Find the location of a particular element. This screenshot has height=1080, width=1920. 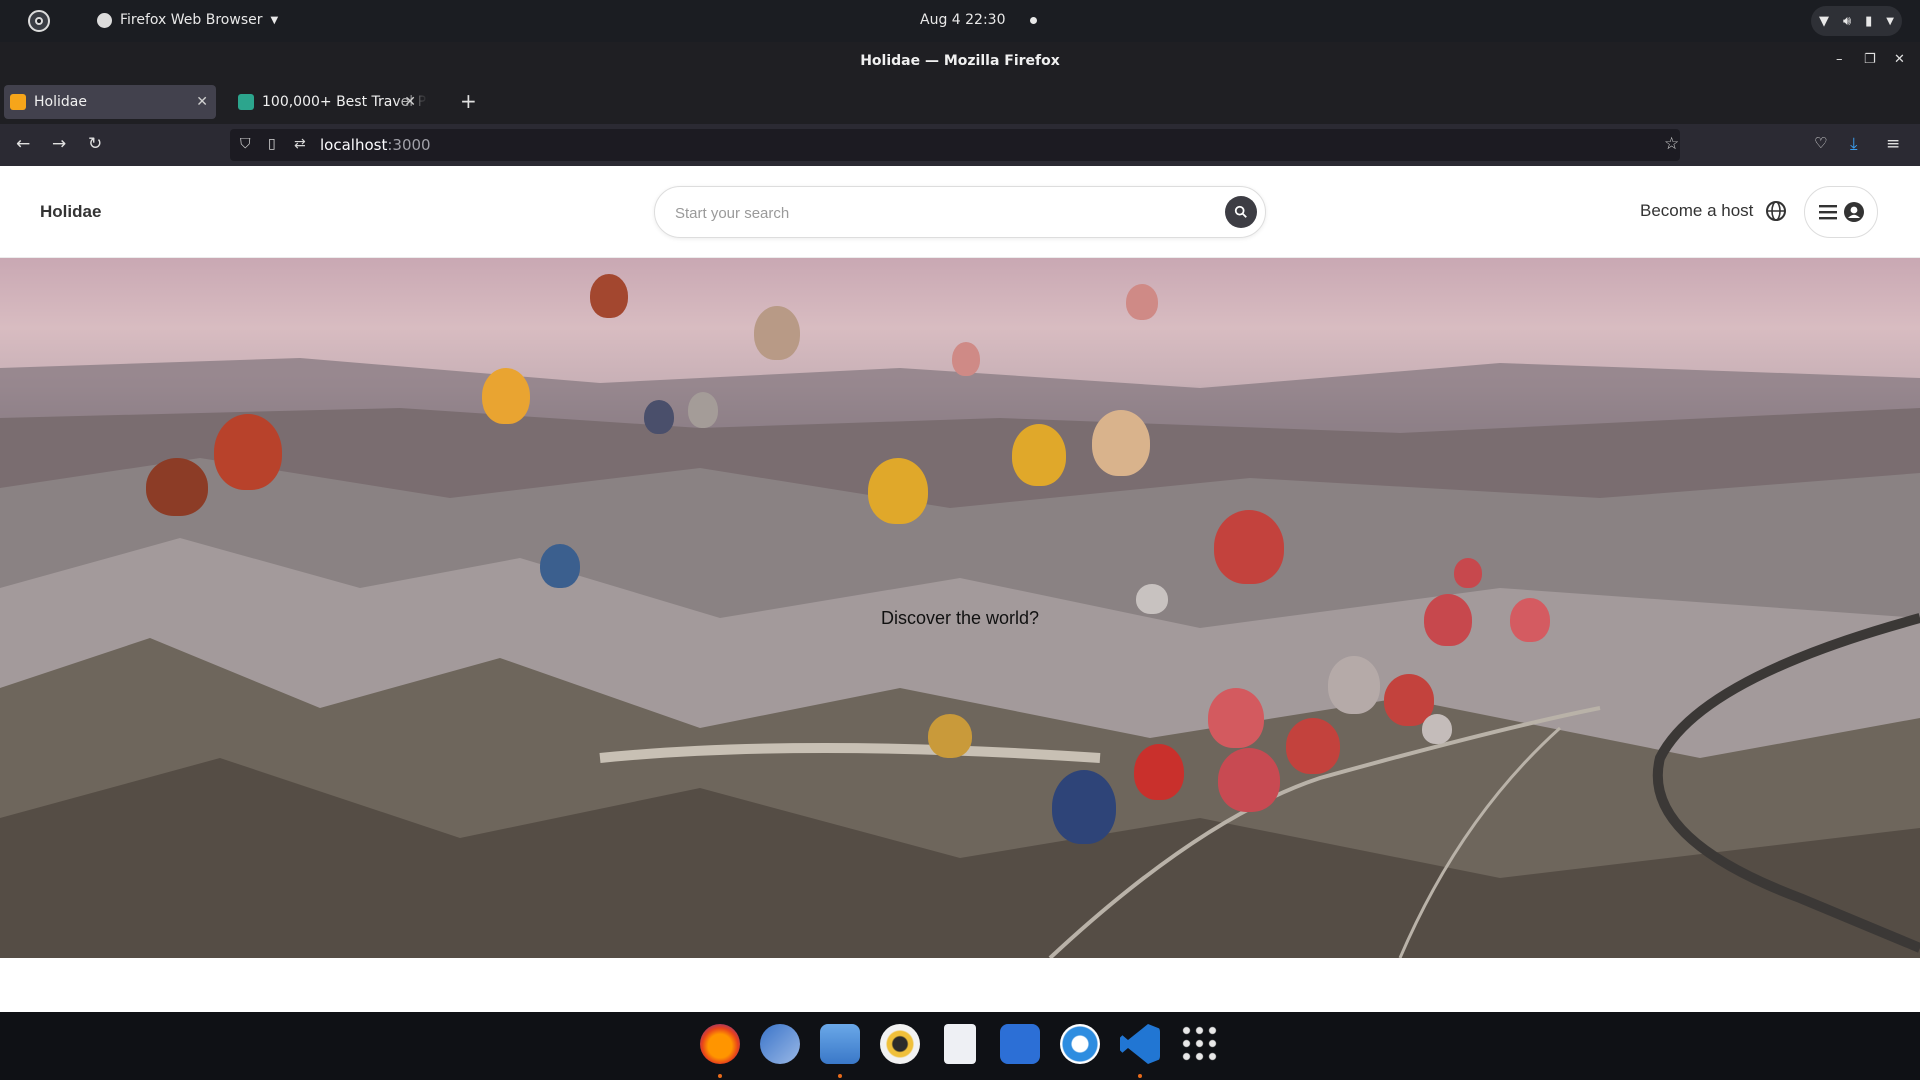

holidae-favicon-icon is located at coordinates (18, 102).